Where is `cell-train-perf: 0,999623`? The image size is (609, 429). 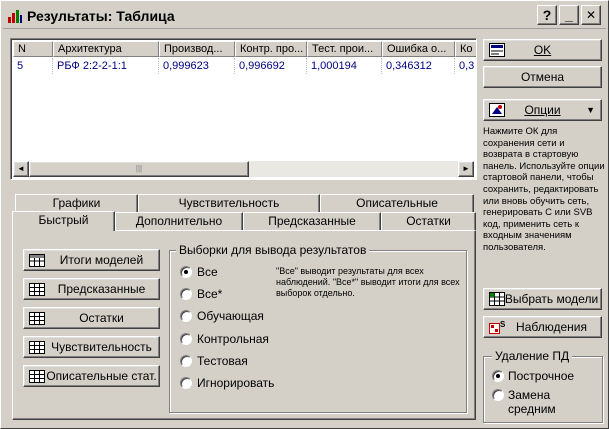 cell-train-perf: 0,999623 is located at coordinates (197, 66).